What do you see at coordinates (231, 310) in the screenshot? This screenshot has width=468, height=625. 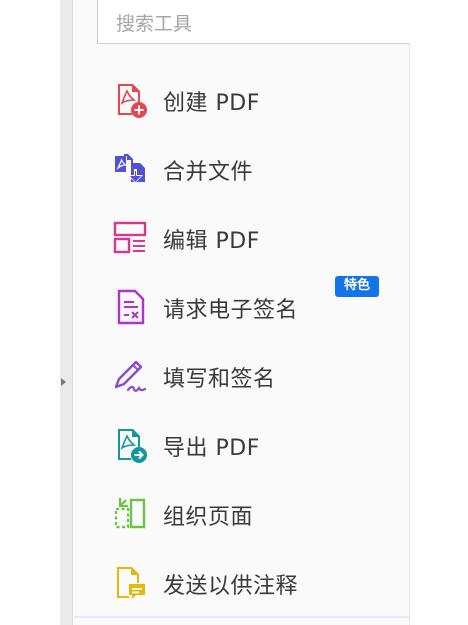 I see `tool-label: 请求电子签名` at bounding box center [231, 310].